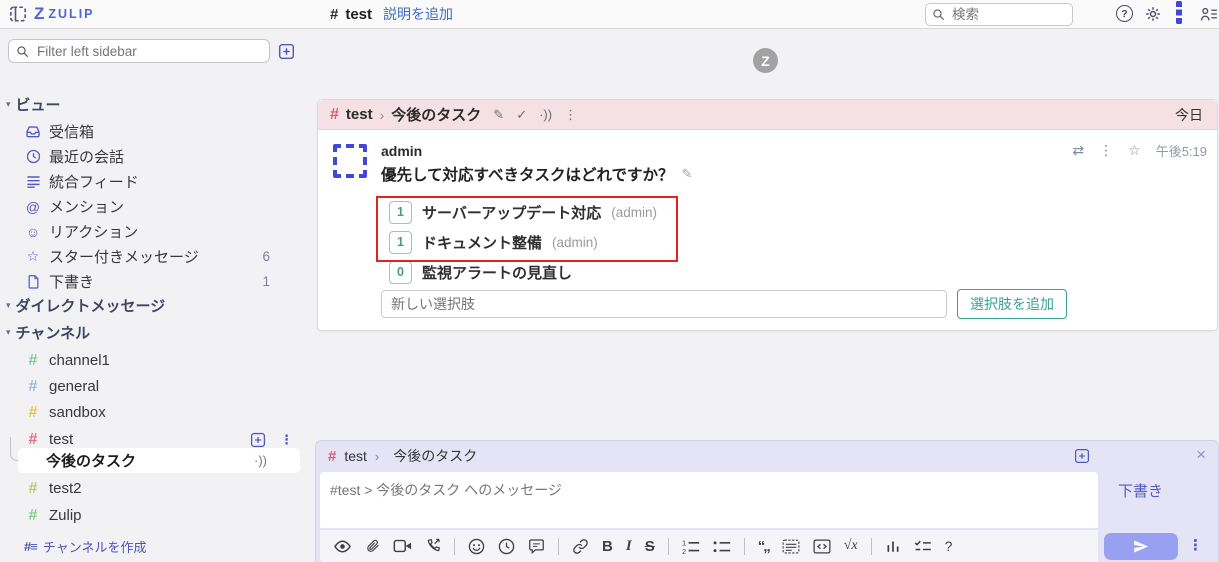 This screenshot has height=562, width=1219. I want to click on sidebar-item-mentions: @ メンション, so click(153, 206).